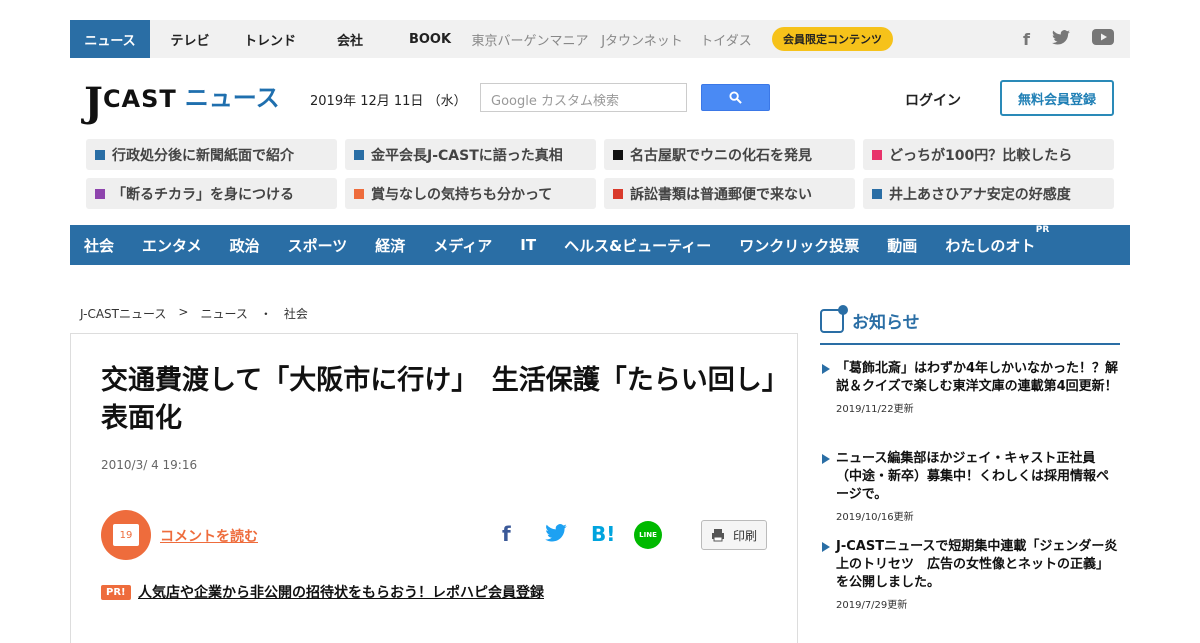 Image resolution: width=1200 pixels, height=643 pixels. Describe the element at coordinates (988, 154) in the screenshot. I see `tag-item: どっちが100円？比較したら` at that location.